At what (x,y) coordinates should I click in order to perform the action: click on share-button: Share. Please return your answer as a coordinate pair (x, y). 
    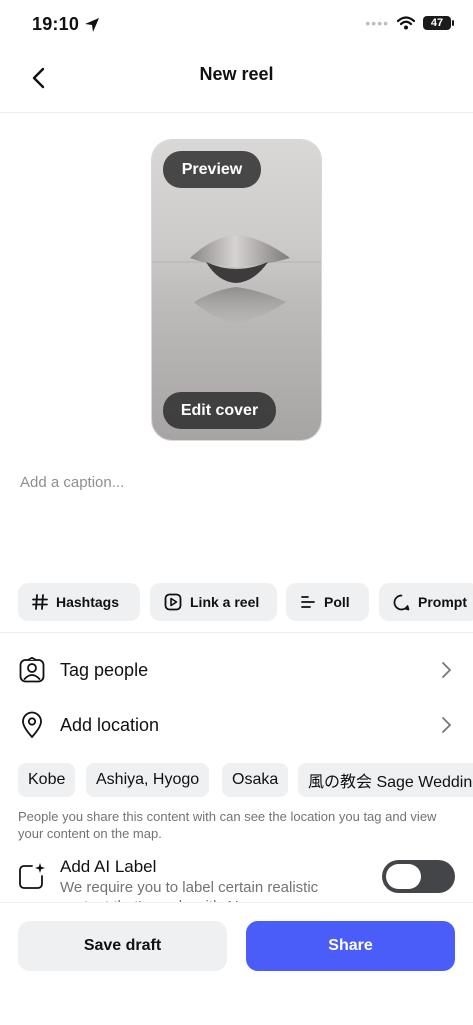
    Looking at the image, I should click on (350, 946).